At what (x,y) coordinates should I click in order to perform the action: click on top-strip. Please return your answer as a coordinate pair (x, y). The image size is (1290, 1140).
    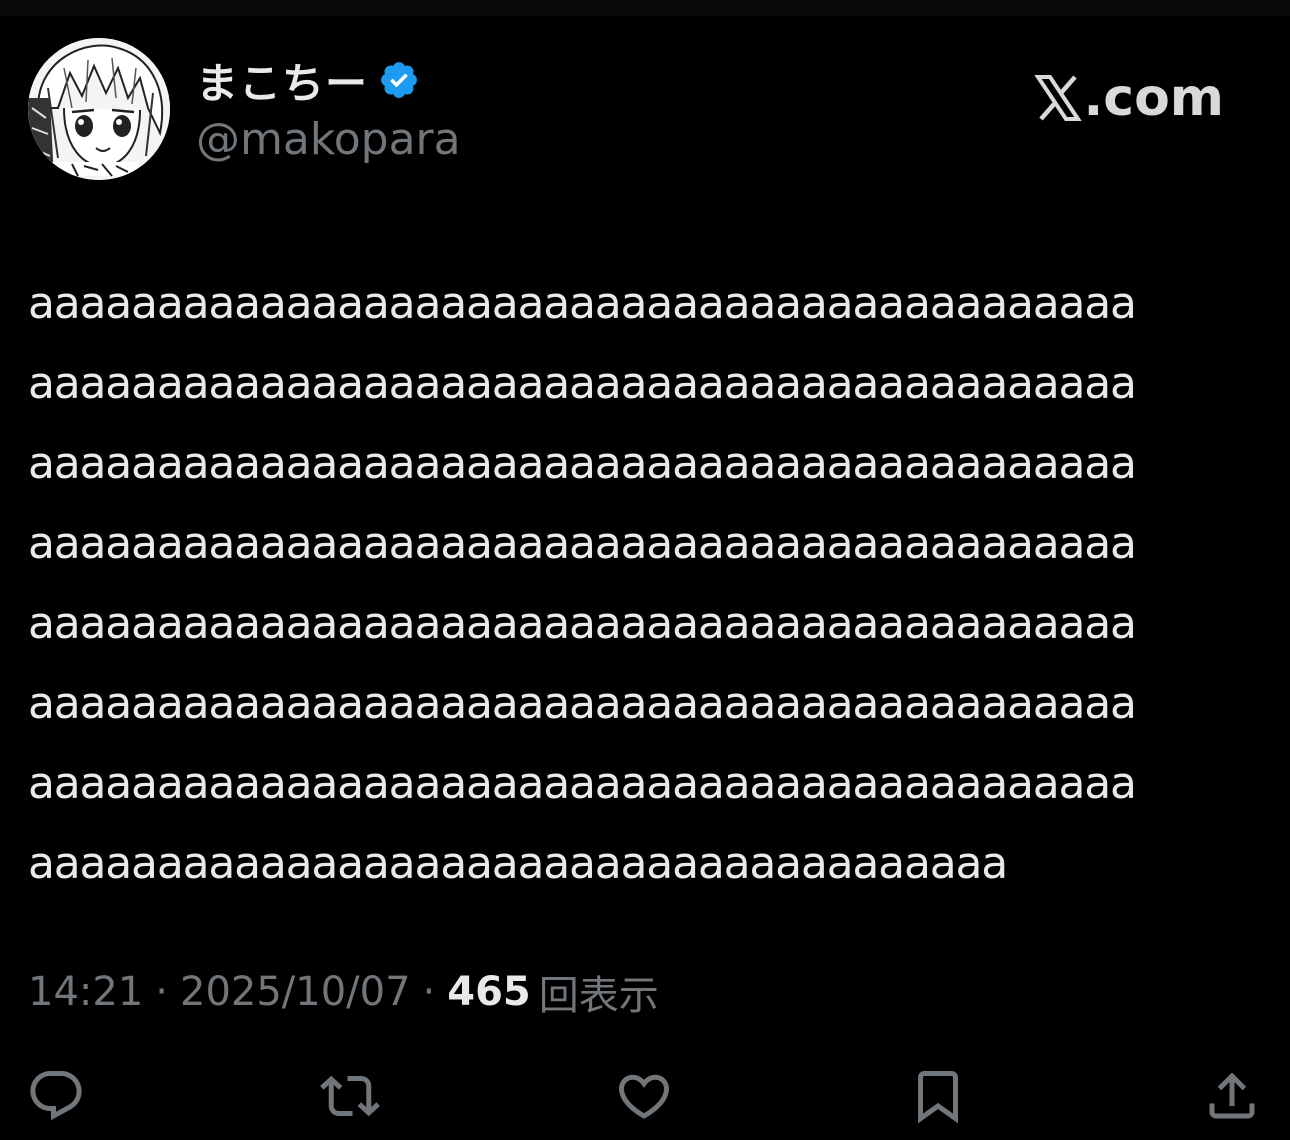
    Looking at the image, I should click on (645, 8).